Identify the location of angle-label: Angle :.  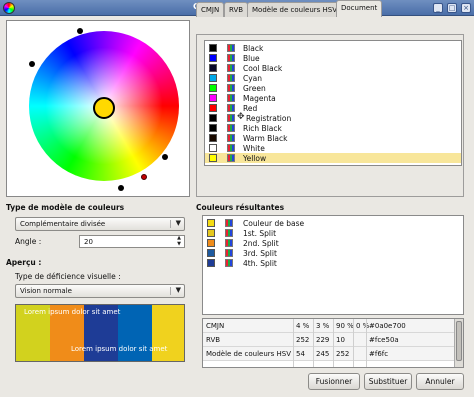
(28, 241).